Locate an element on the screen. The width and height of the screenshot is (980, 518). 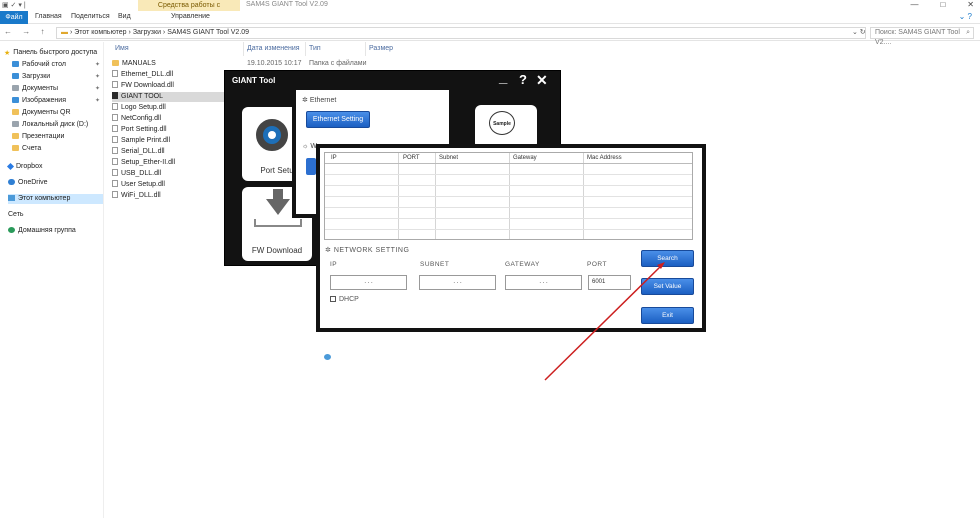
wifi-setting-button-partial is located at coordinates (311, 166).